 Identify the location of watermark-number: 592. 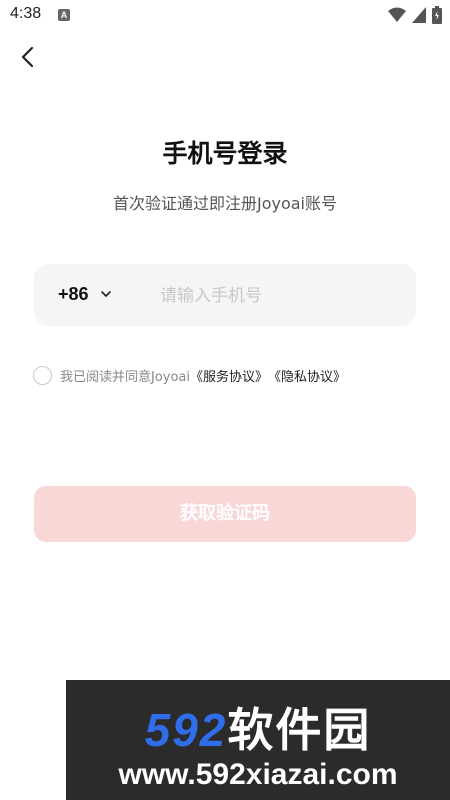
(186, 730).